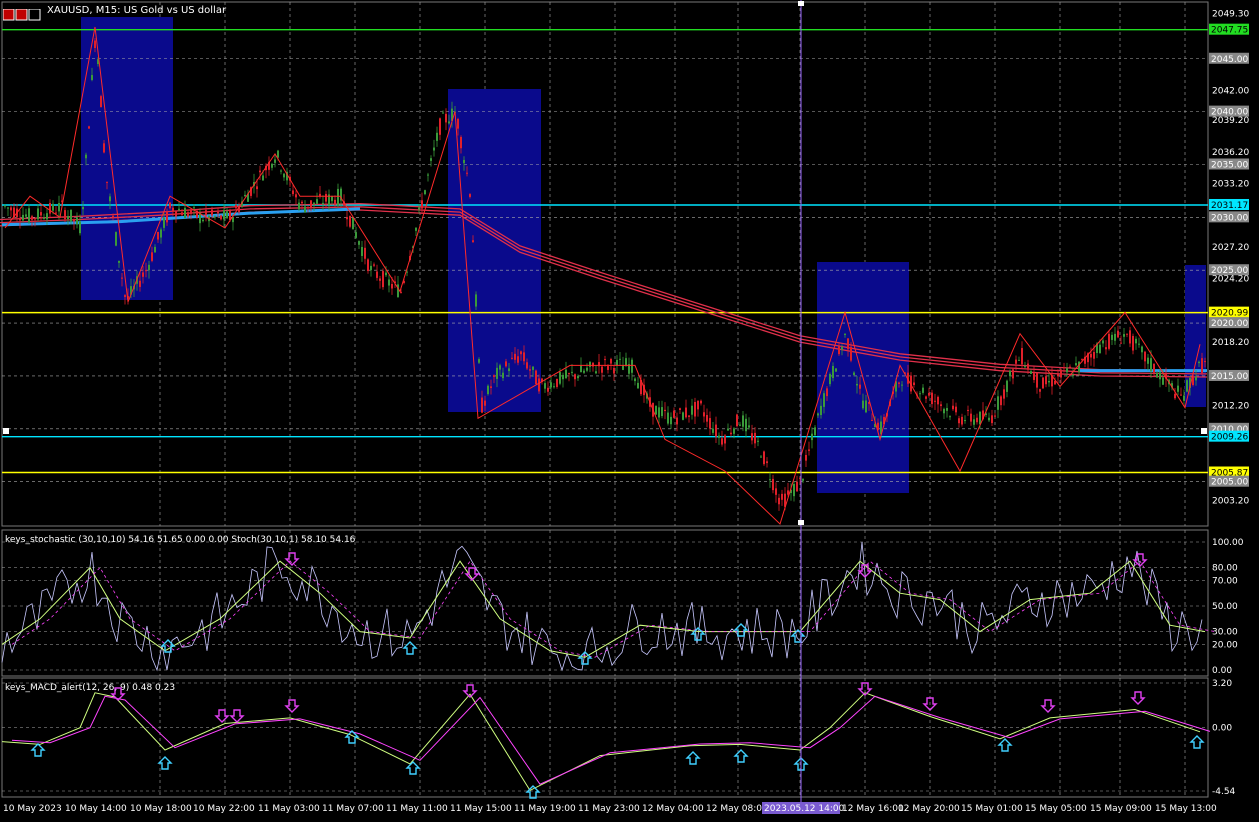 The width and height of the screenshot is (1259, 822). I want to click on time-axis-label: 11 May 15:00, so click(481, 809).